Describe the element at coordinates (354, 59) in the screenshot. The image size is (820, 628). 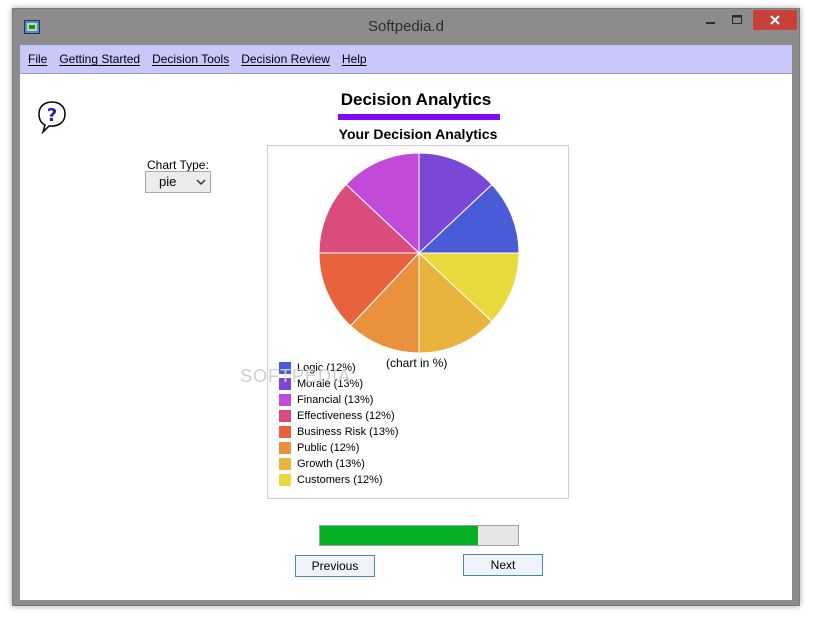
I see `menu-help: Help` at that location.